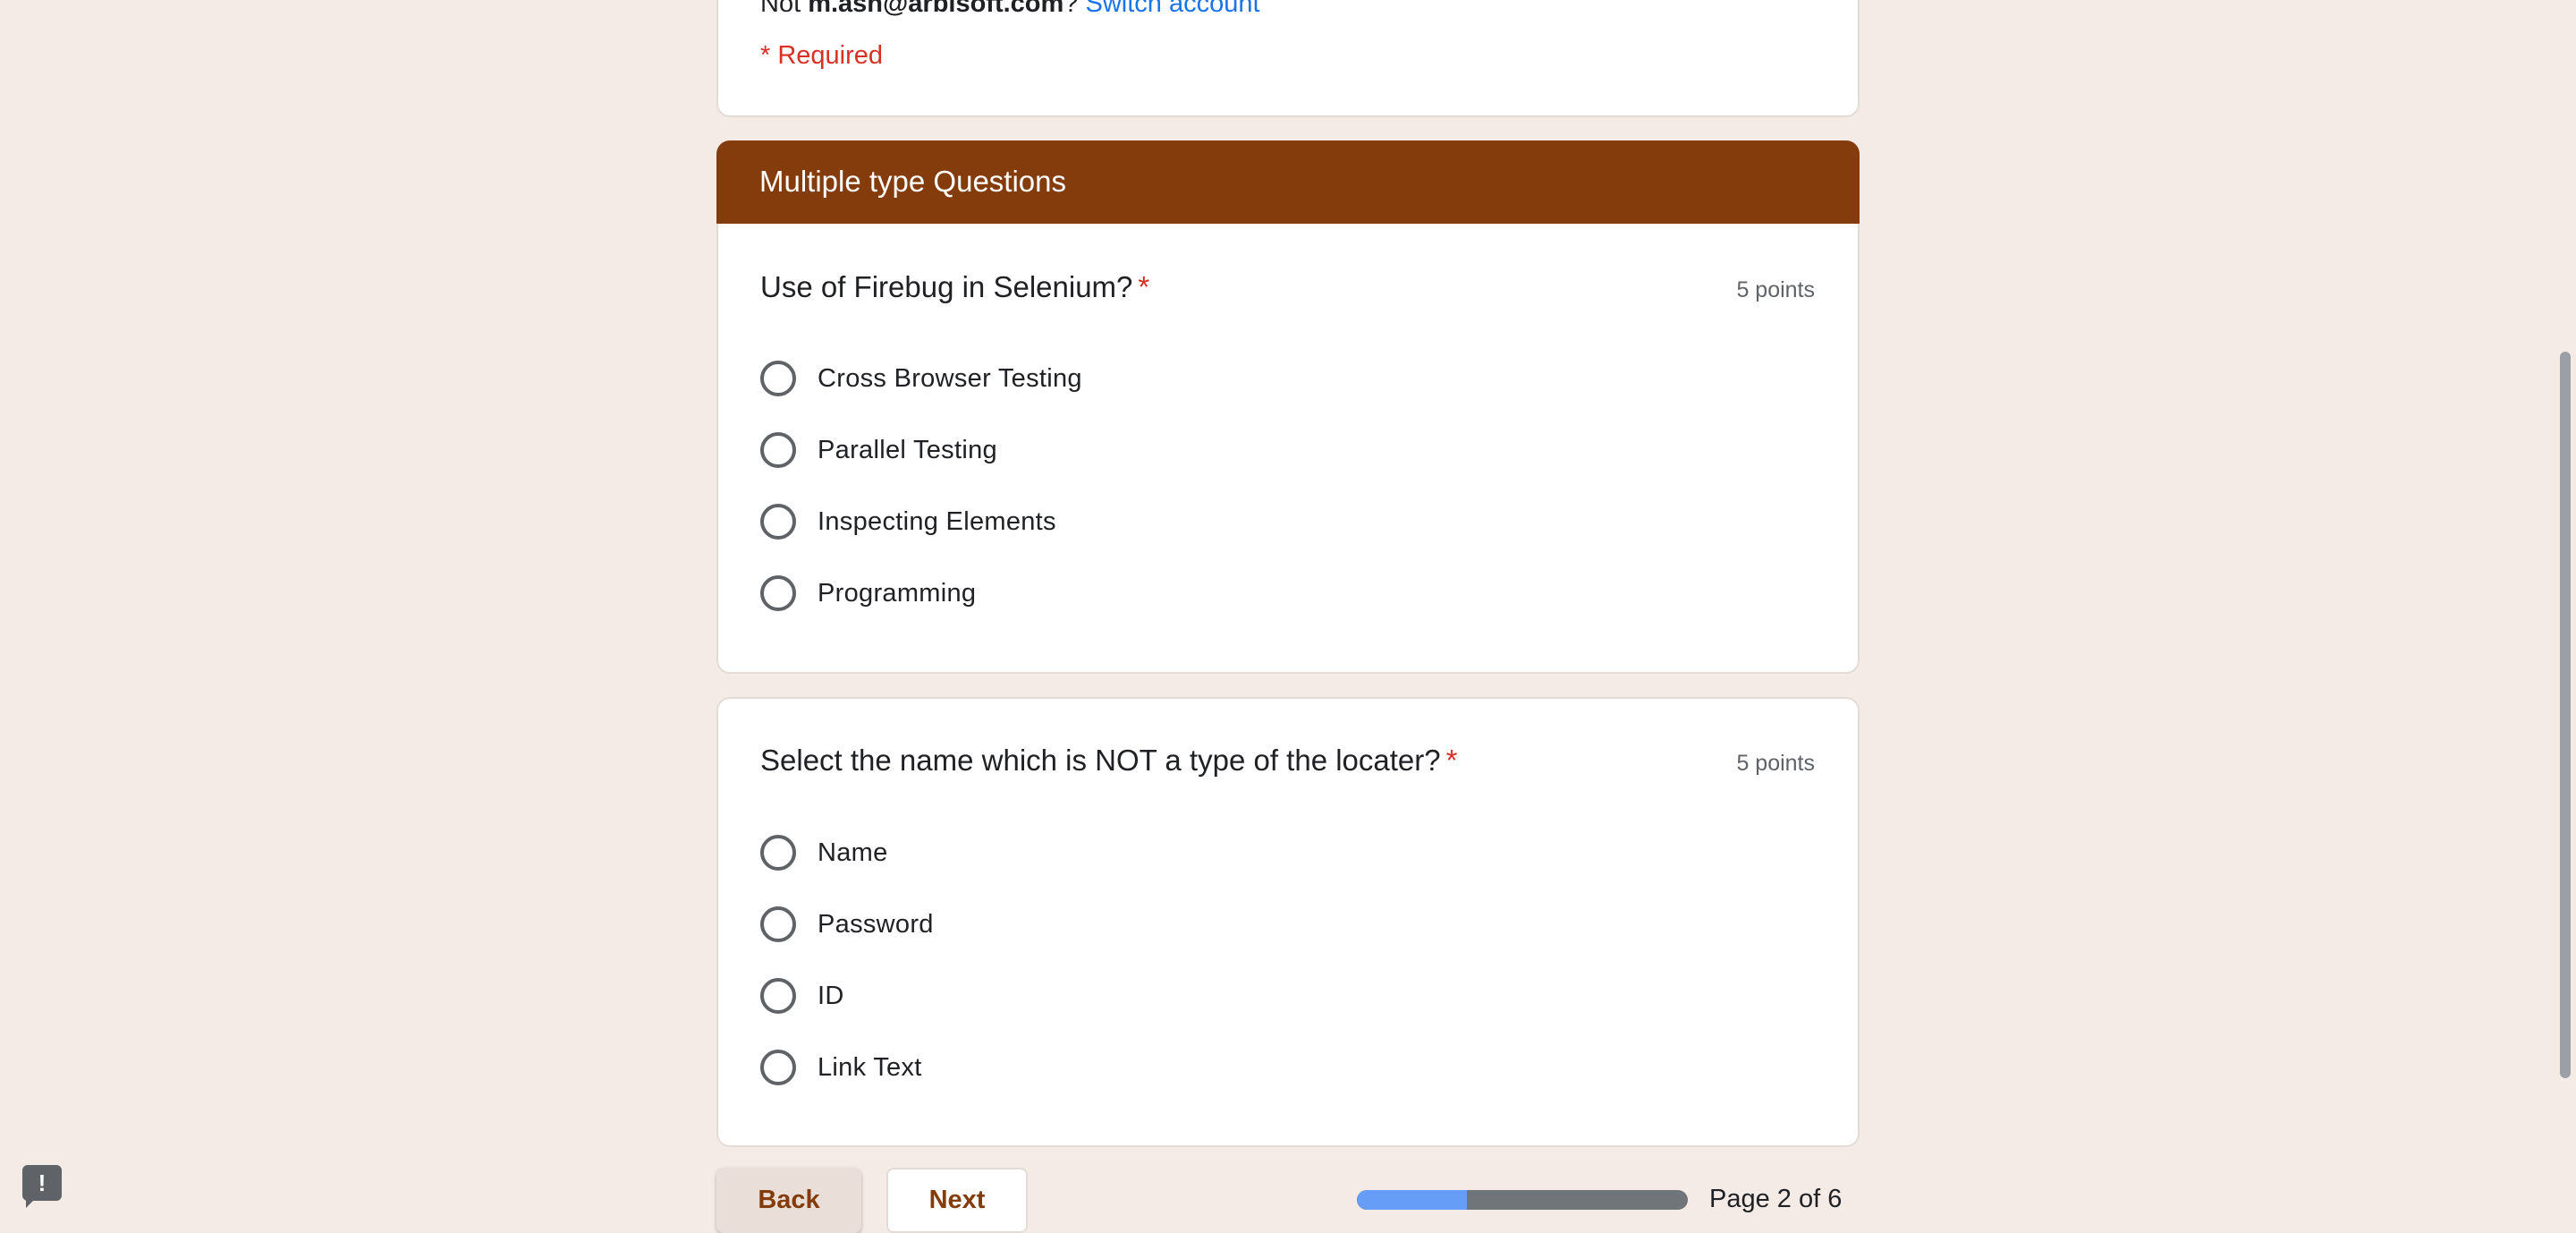 Image resolution: width=2576 pixels, height=1233 pixels. Describe the element at coordinates (788, 1200) in the screenshot. I see `back-button: Back` at that location.